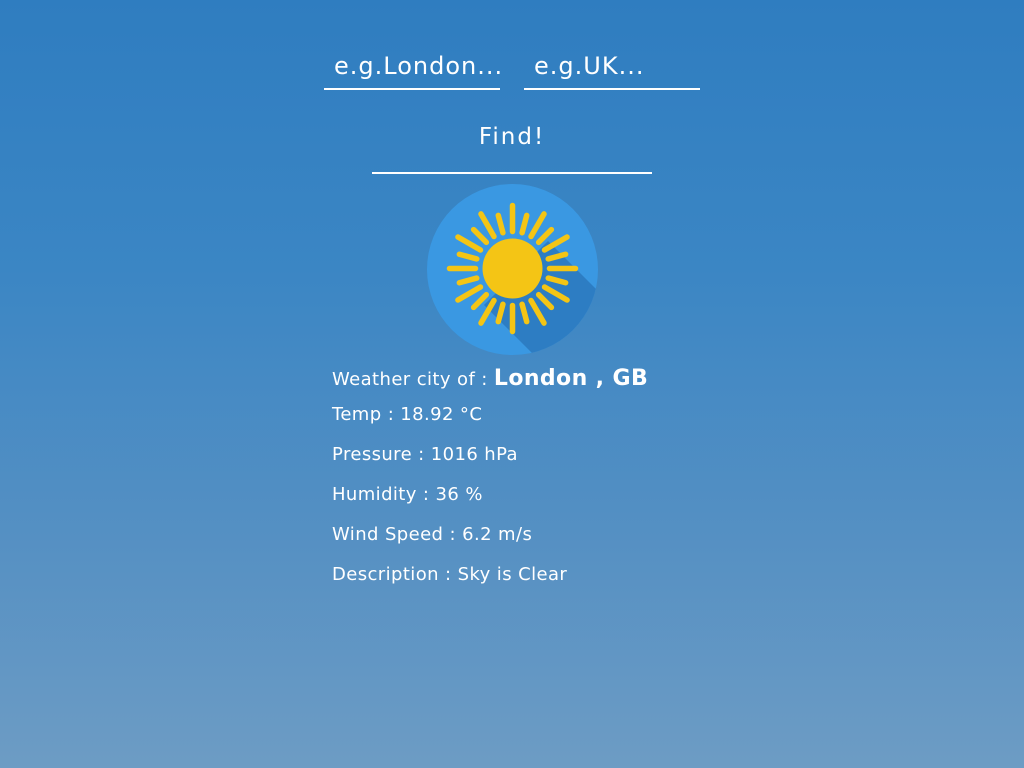  What do you see at coordinates (512, 68) in the screenshot?
I see `search-form` at bounding box center [512, 68].